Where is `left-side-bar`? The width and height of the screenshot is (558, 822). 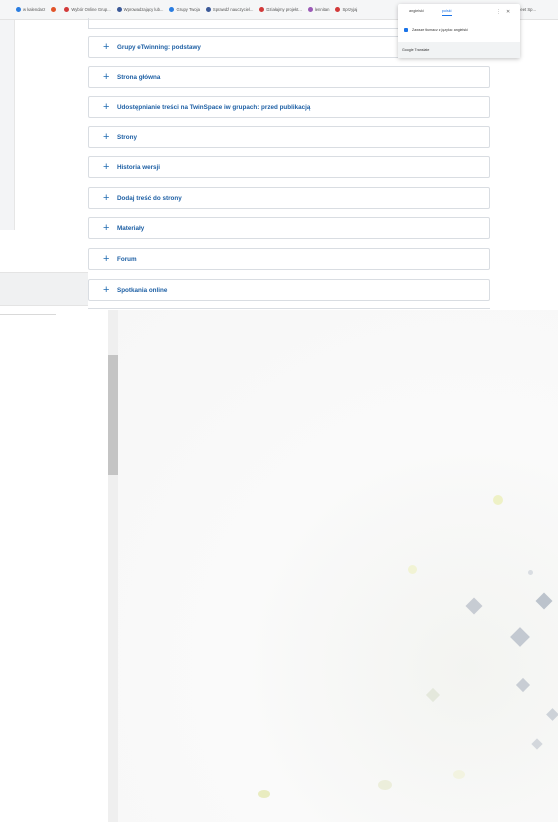
left-side-bar is located at coordinates (44, 289).